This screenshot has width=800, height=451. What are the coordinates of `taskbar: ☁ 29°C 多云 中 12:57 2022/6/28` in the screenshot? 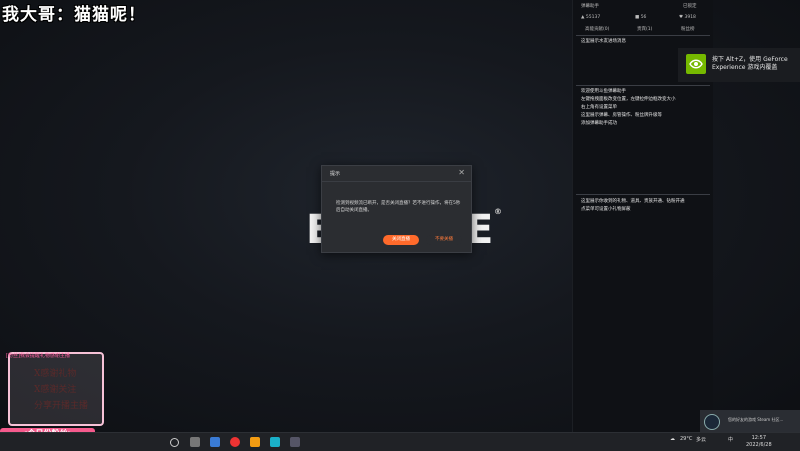 It's located at (400, 441).